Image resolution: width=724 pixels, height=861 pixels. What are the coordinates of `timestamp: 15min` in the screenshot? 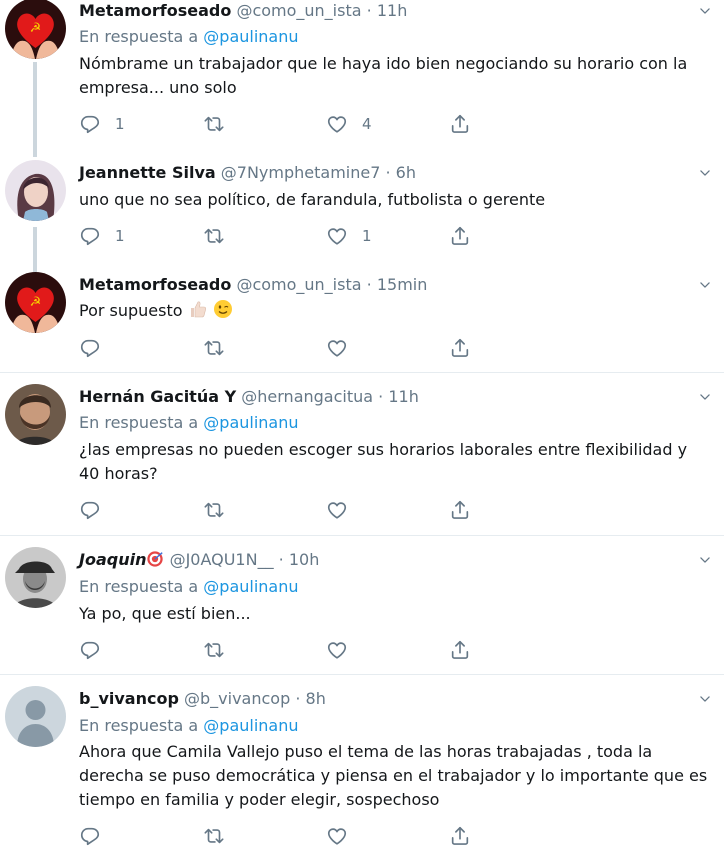 It's located at (402, 284).